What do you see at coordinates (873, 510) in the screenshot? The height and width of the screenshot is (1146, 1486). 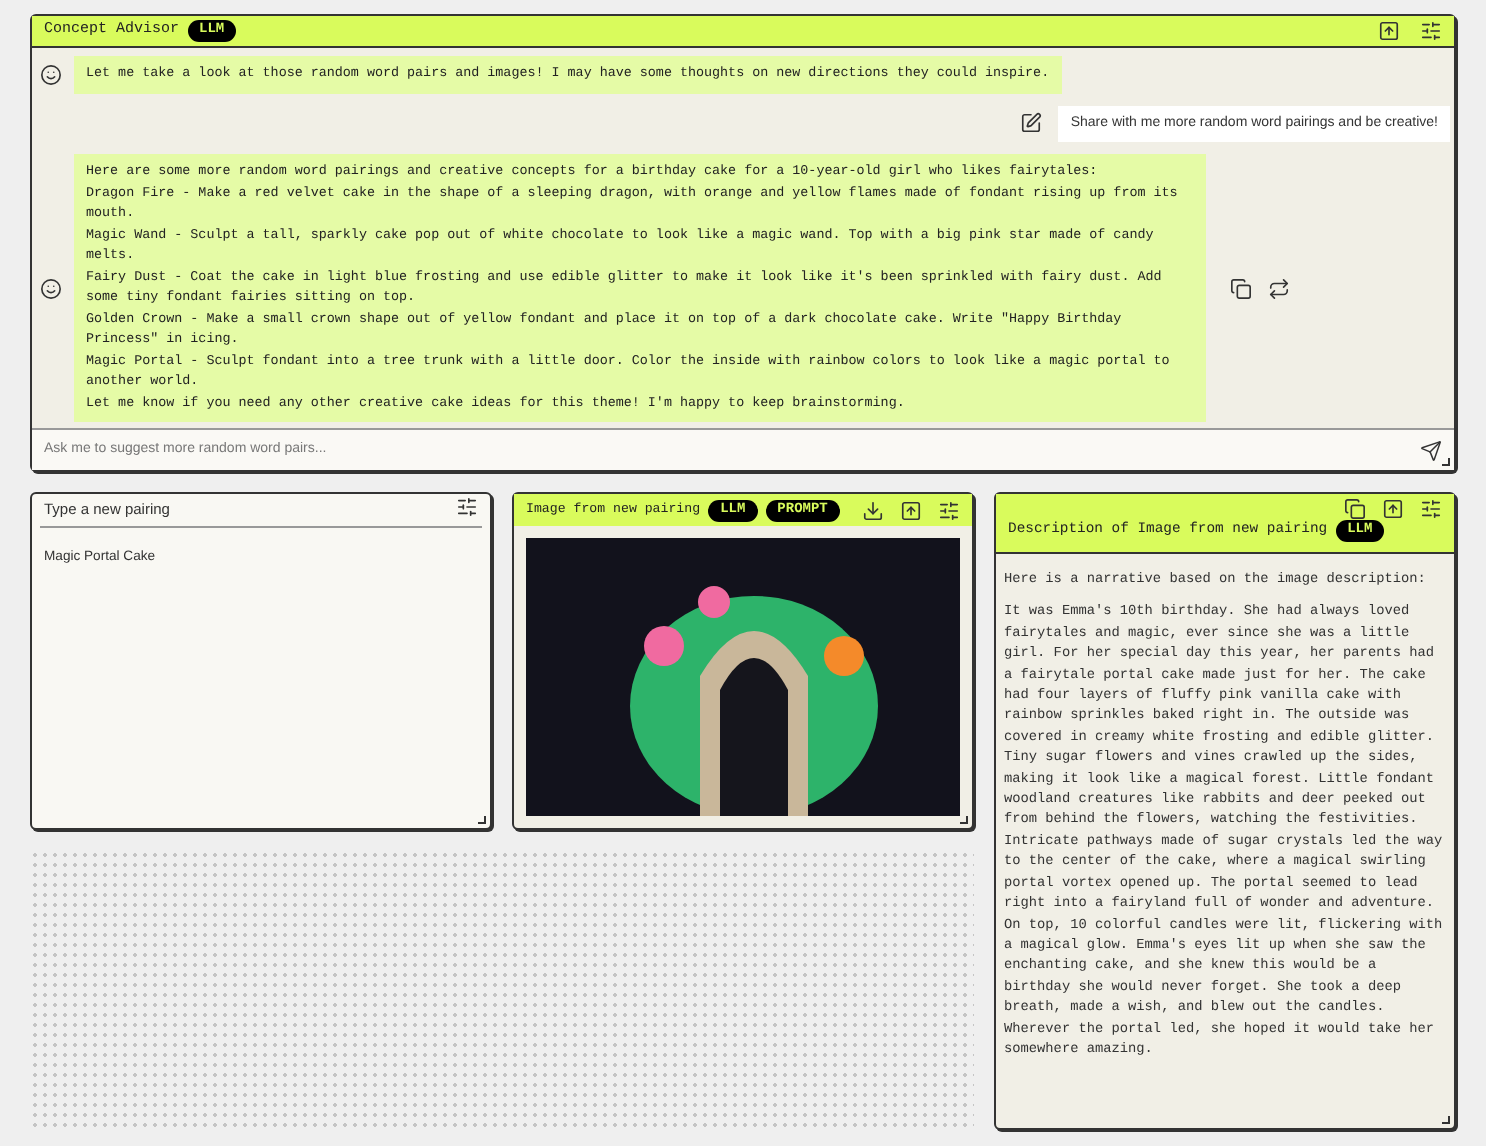 I see `download-icon` at bounding box center [873, 510].